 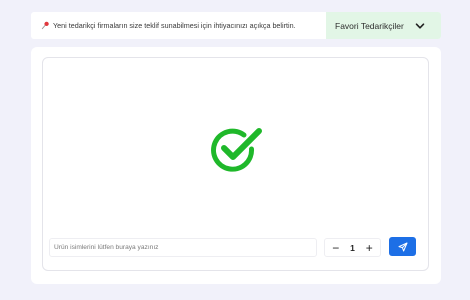 I want to click on send-icon, so click(x=402, y=246).